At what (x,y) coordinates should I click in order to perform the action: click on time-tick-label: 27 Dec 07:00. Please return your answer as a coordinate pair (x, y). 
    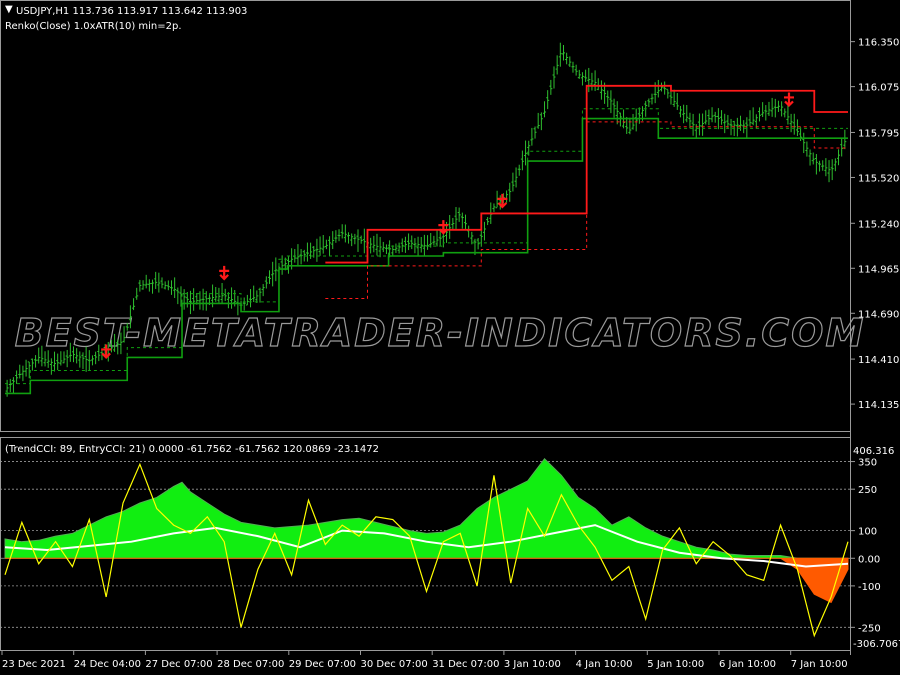
    Looking at the image, I should click on (178, 664).